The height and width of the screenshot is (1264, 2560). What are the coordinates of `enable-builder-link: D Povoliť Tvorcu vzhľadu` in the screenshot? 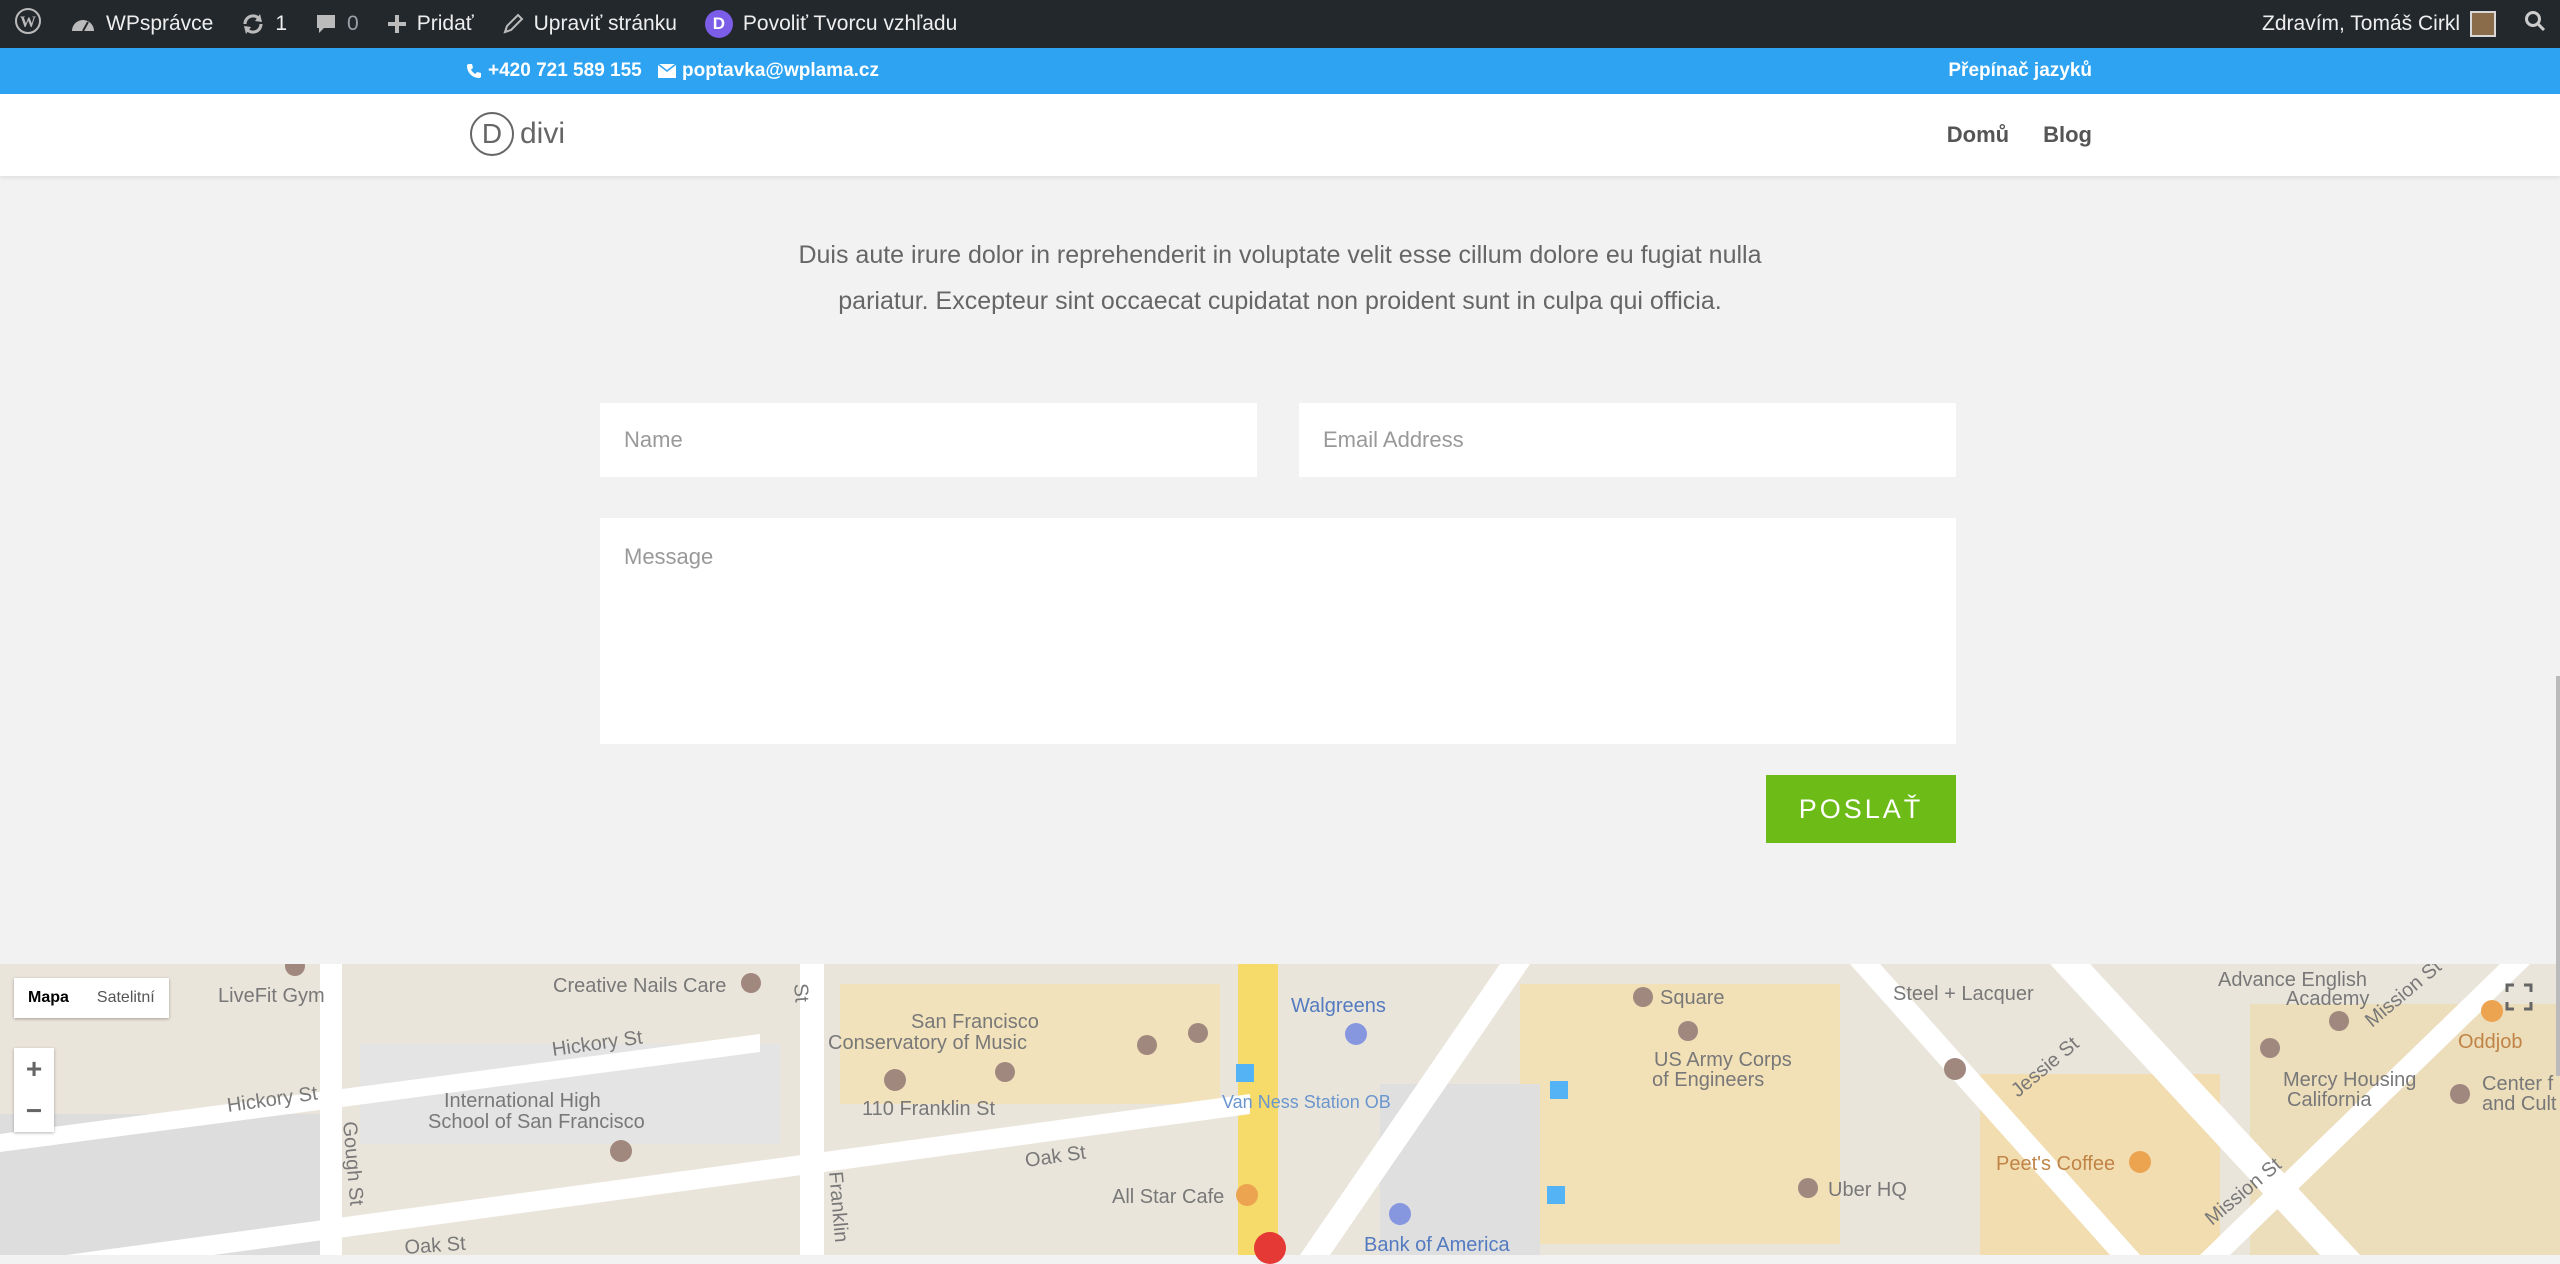 It's located at (831, 24).